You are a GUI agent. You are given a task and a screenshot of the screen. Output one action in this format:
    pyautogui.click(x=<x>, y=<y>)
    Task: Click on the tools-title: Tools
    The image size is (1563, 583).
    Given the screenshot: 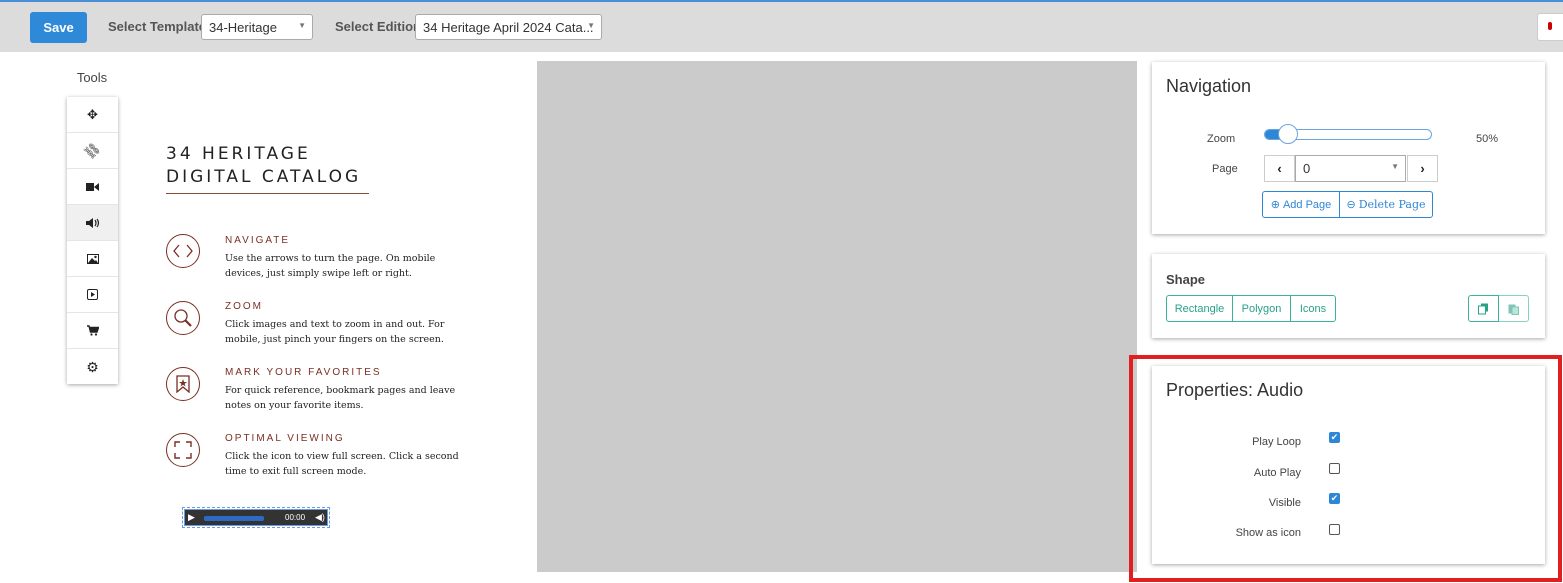 What is the action you would take?
    pyautogui.click(x=92, y=77)
    